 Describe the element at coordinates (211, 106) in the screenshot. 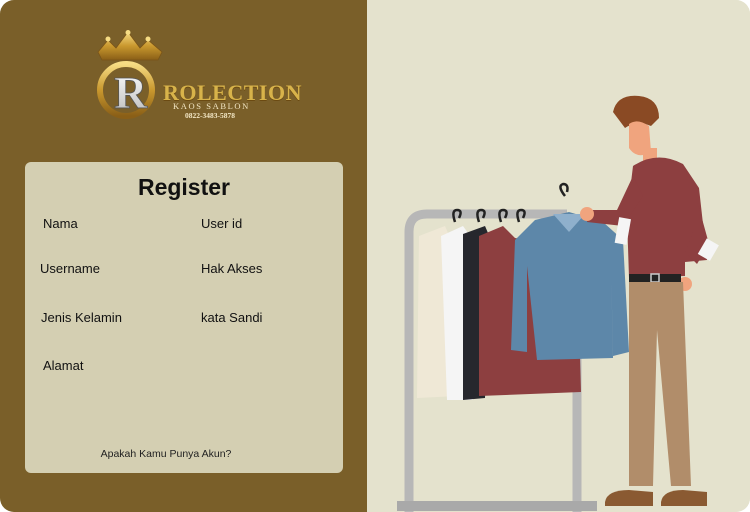

I see `brand-subtitle: KAOS SABLON` at that location.